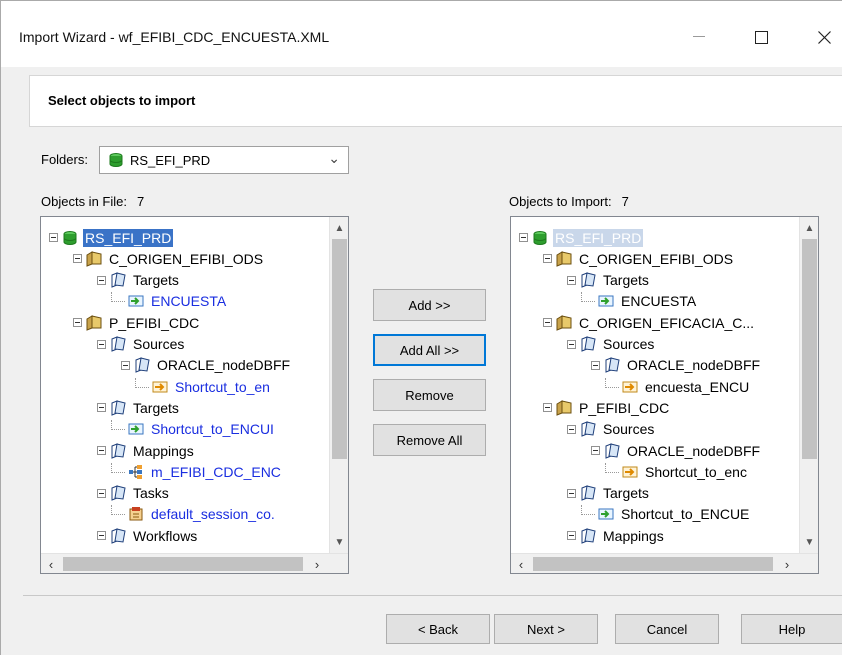 The width and height of the screenshot is (842, 655). Describe the element at coordinates (659, 301) in the screenshot. I see `tree-node-label: ENCUESTA` at that location.